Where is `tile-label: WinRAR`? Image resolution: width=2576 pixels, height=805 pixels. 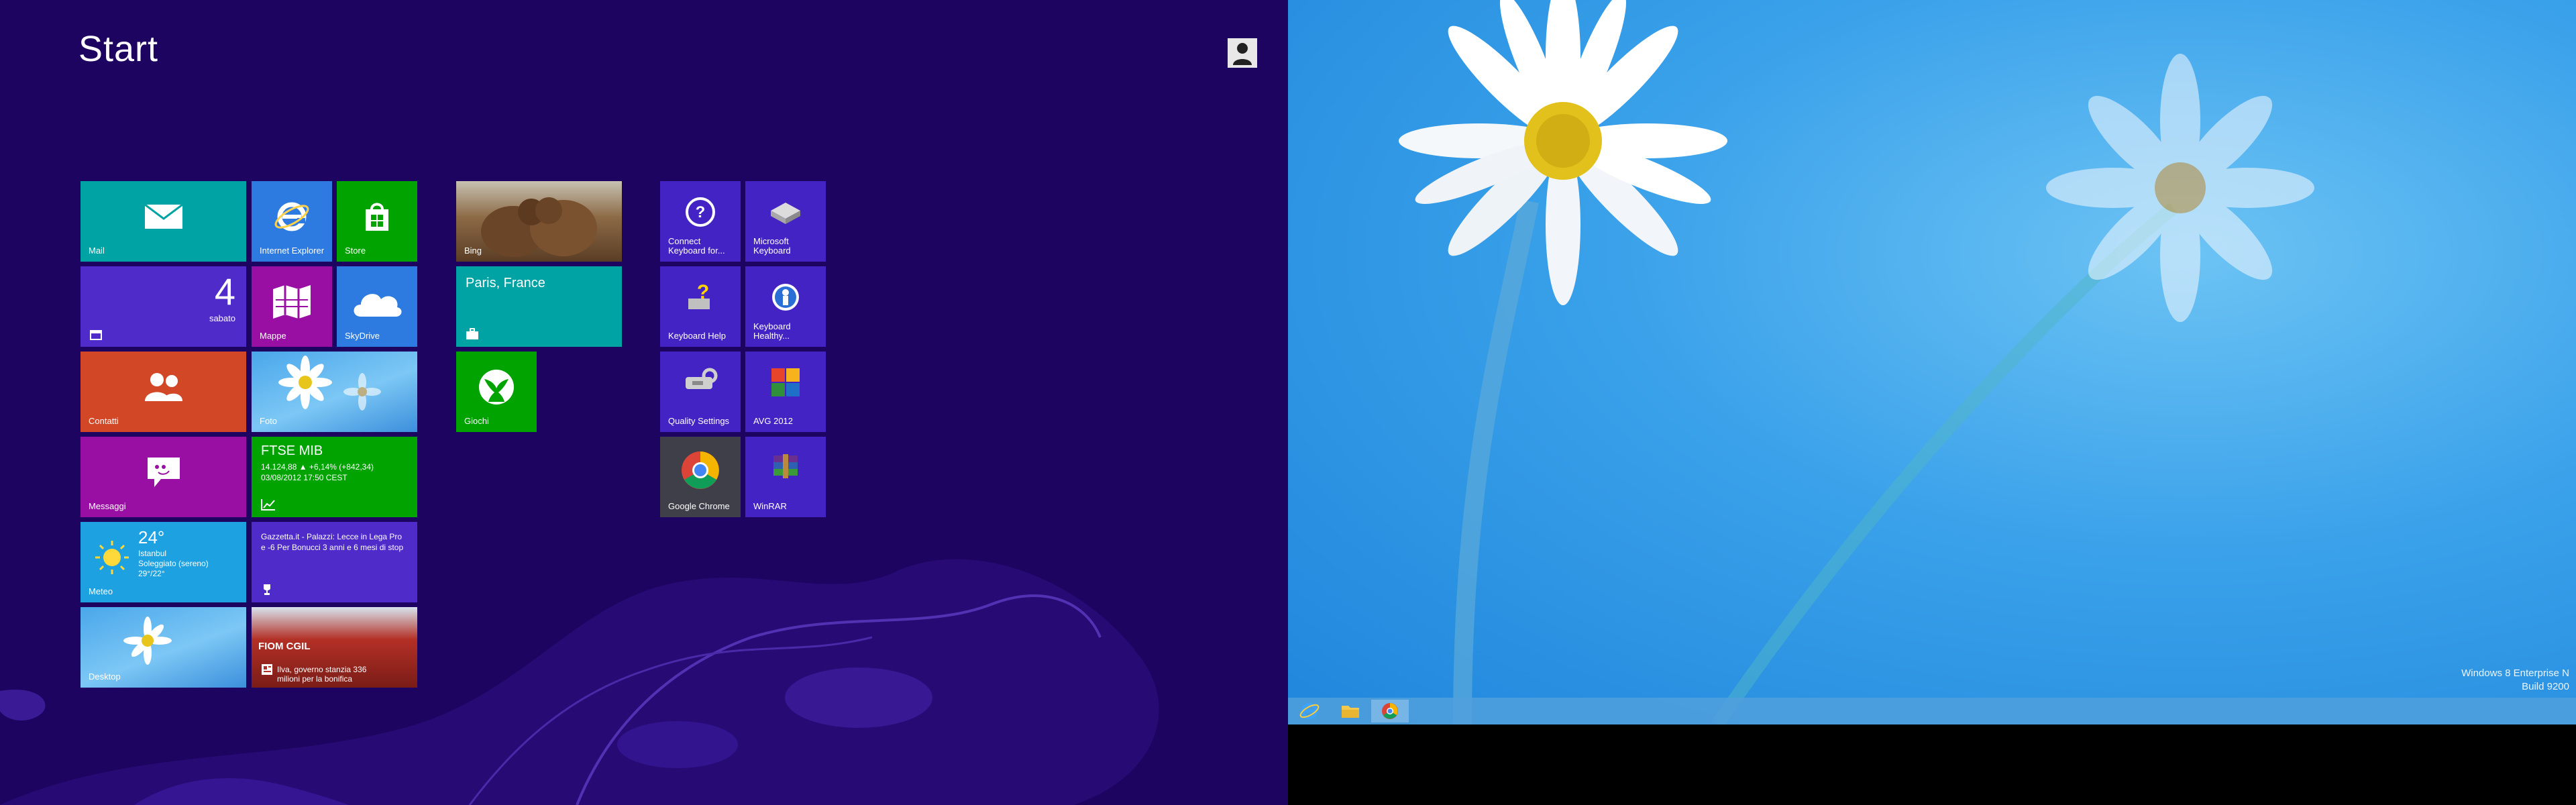 tile-label: WinRAR is located at coordinates (770, 506).